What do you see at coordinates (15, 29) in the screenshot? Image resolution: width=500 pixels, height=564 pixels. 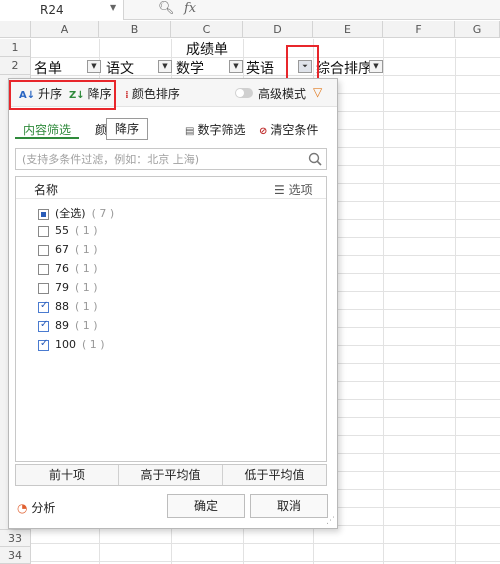 I see `select-all-corner` at bounding box center [15, 29].